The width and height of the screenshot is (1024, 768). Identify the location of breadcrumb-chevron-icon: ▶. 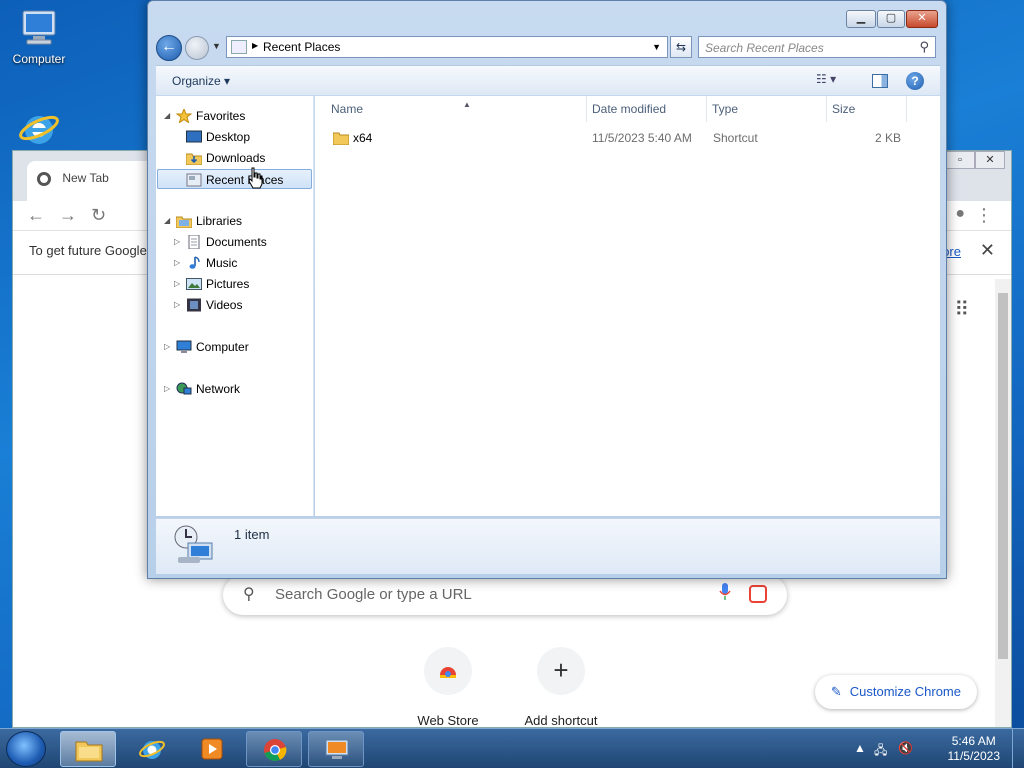
(255, 45).